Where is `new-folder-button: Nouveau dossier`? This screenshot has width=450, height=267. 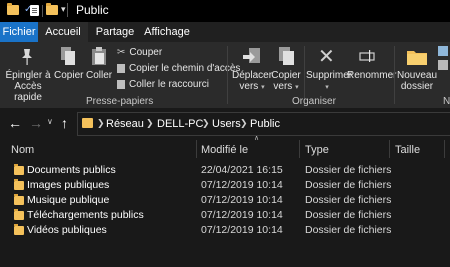 new-folder-button: Nouveau dossier is located at coordinates (417, 81).